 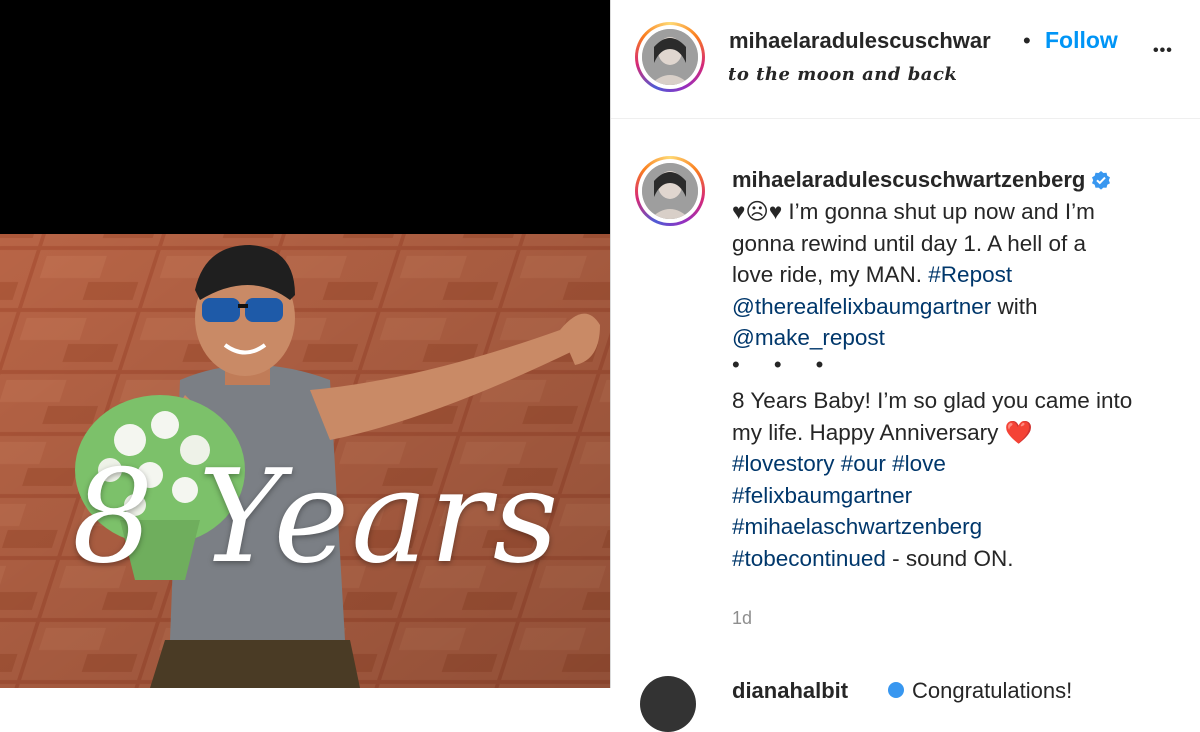 I want to click on caption-line-3: love ride, my MAN. #Repost, so click(x=965, y=275).